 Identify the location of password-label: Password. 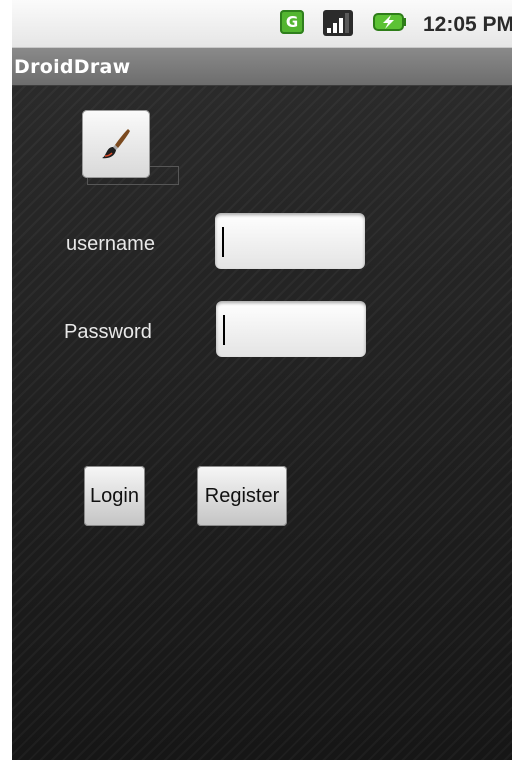
(108, 332).